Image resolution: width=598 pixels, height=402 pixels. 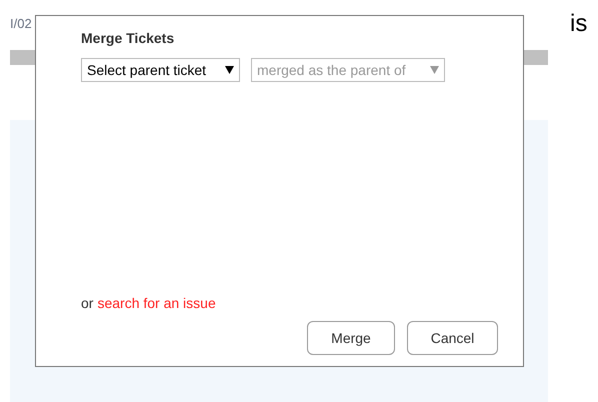 I want to click on merge-button: Merge, so click(x=351, y=338).